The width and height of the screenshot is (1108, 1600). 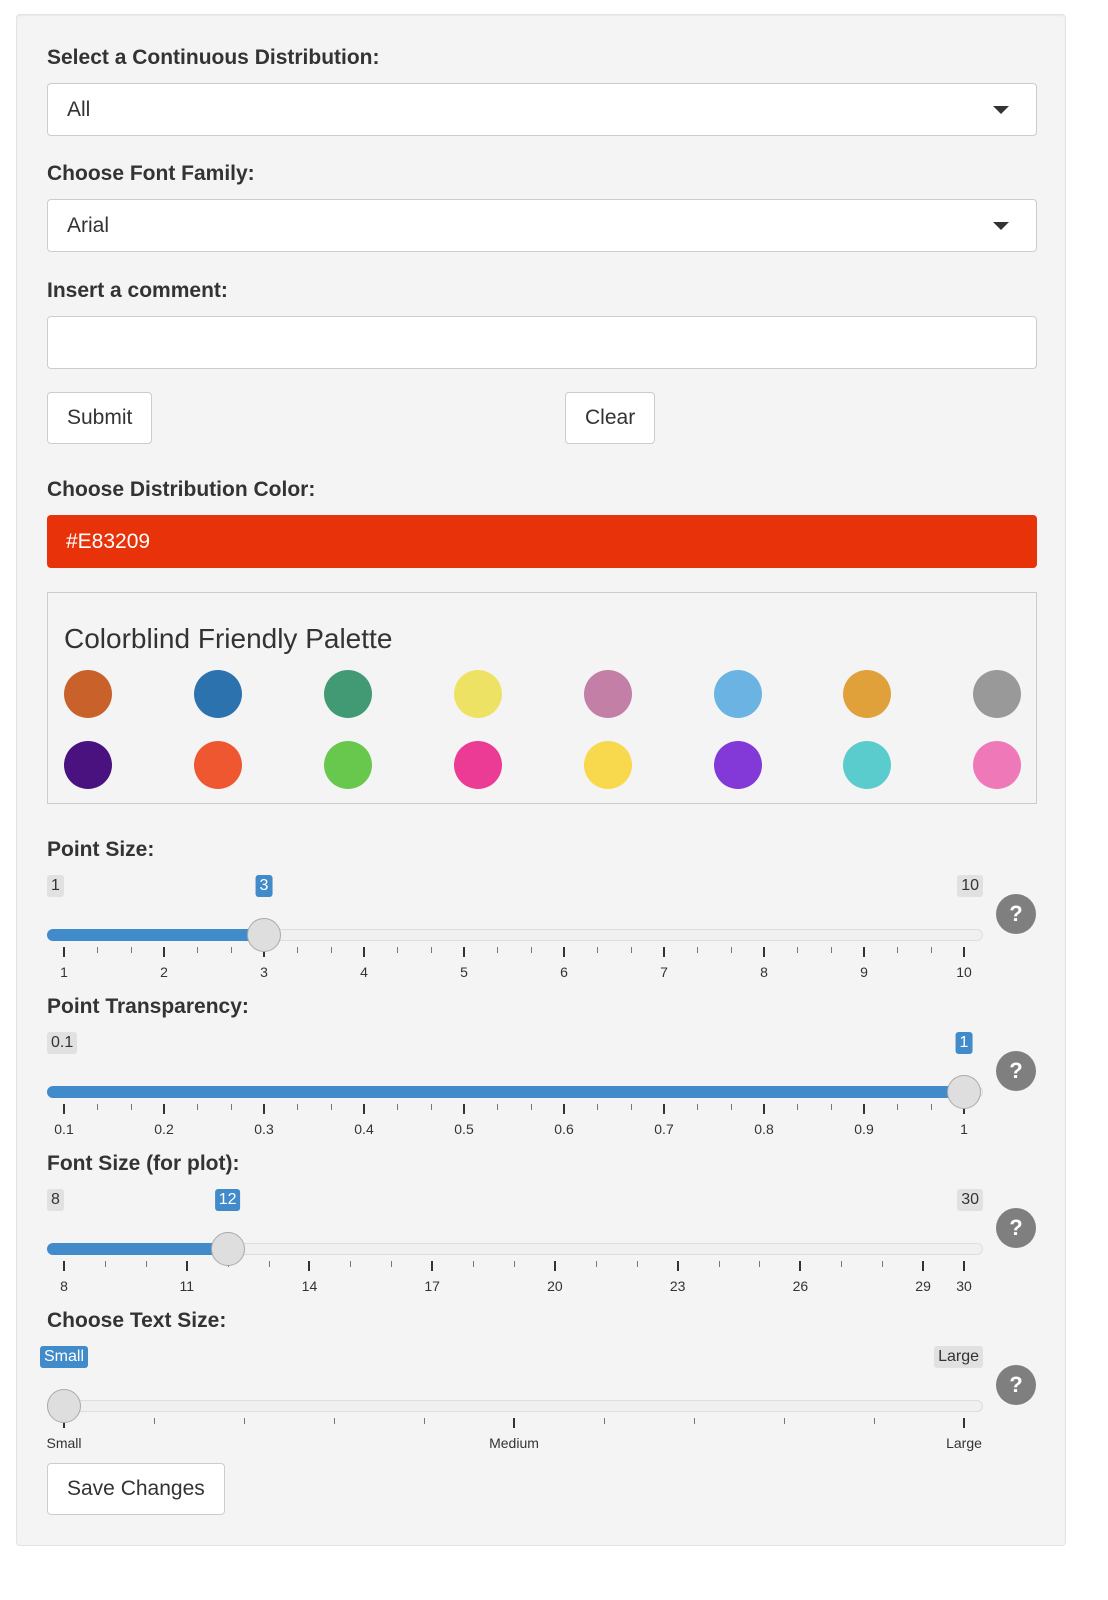 What do you see at coordinates (62, 1043) in the screenshot?
I see `slider-min-label: 0.1` at bounding box center [62, 1043].